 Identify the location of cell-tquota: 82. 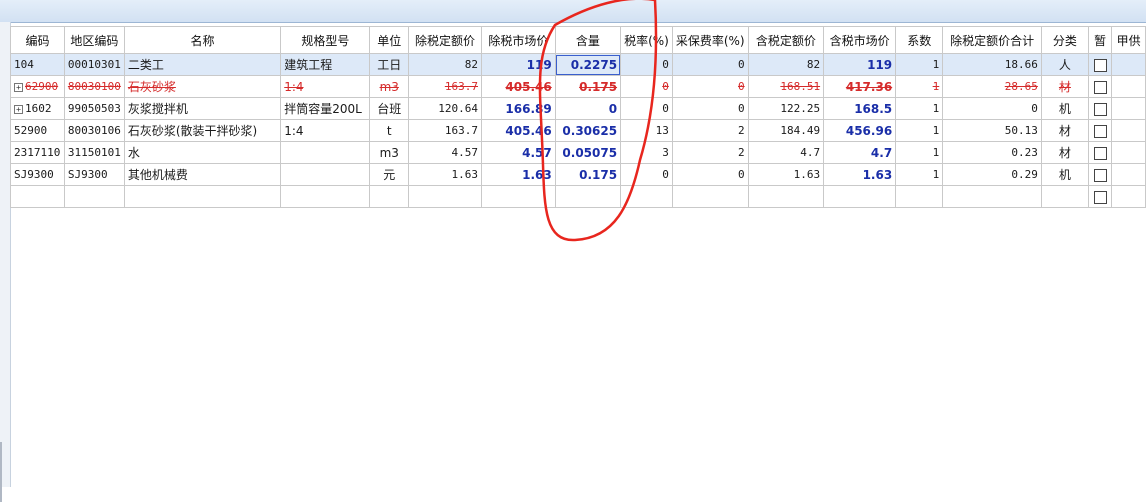
(786, 64).